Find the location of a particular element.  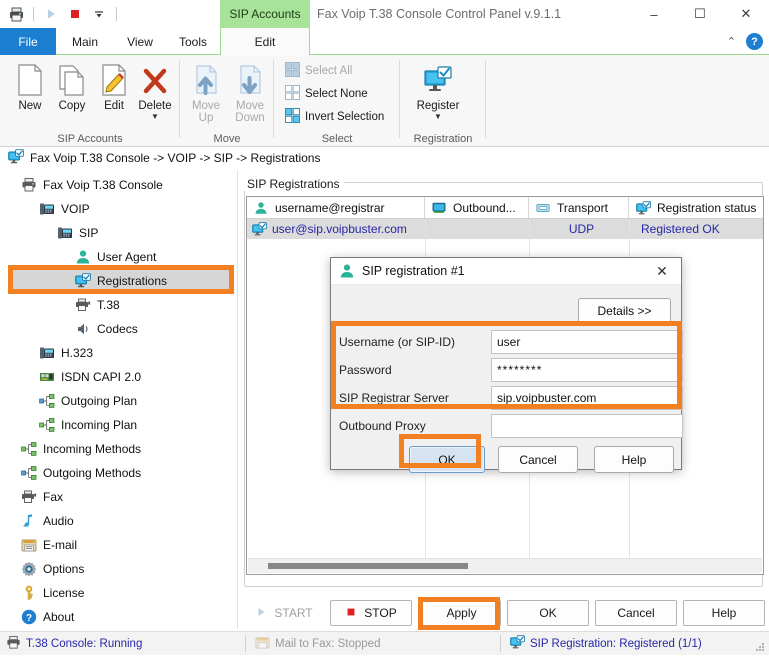

ribbon-move-down-button: Move Down is located at coordinates (250, 93).